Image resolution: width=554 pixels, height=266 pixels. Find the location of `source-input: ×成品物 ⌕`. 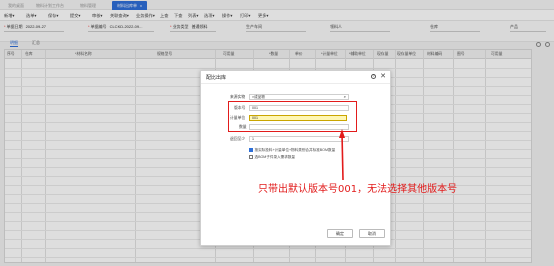

source-input: ×成品物 ⌕ is located at coordinates (299, 97).